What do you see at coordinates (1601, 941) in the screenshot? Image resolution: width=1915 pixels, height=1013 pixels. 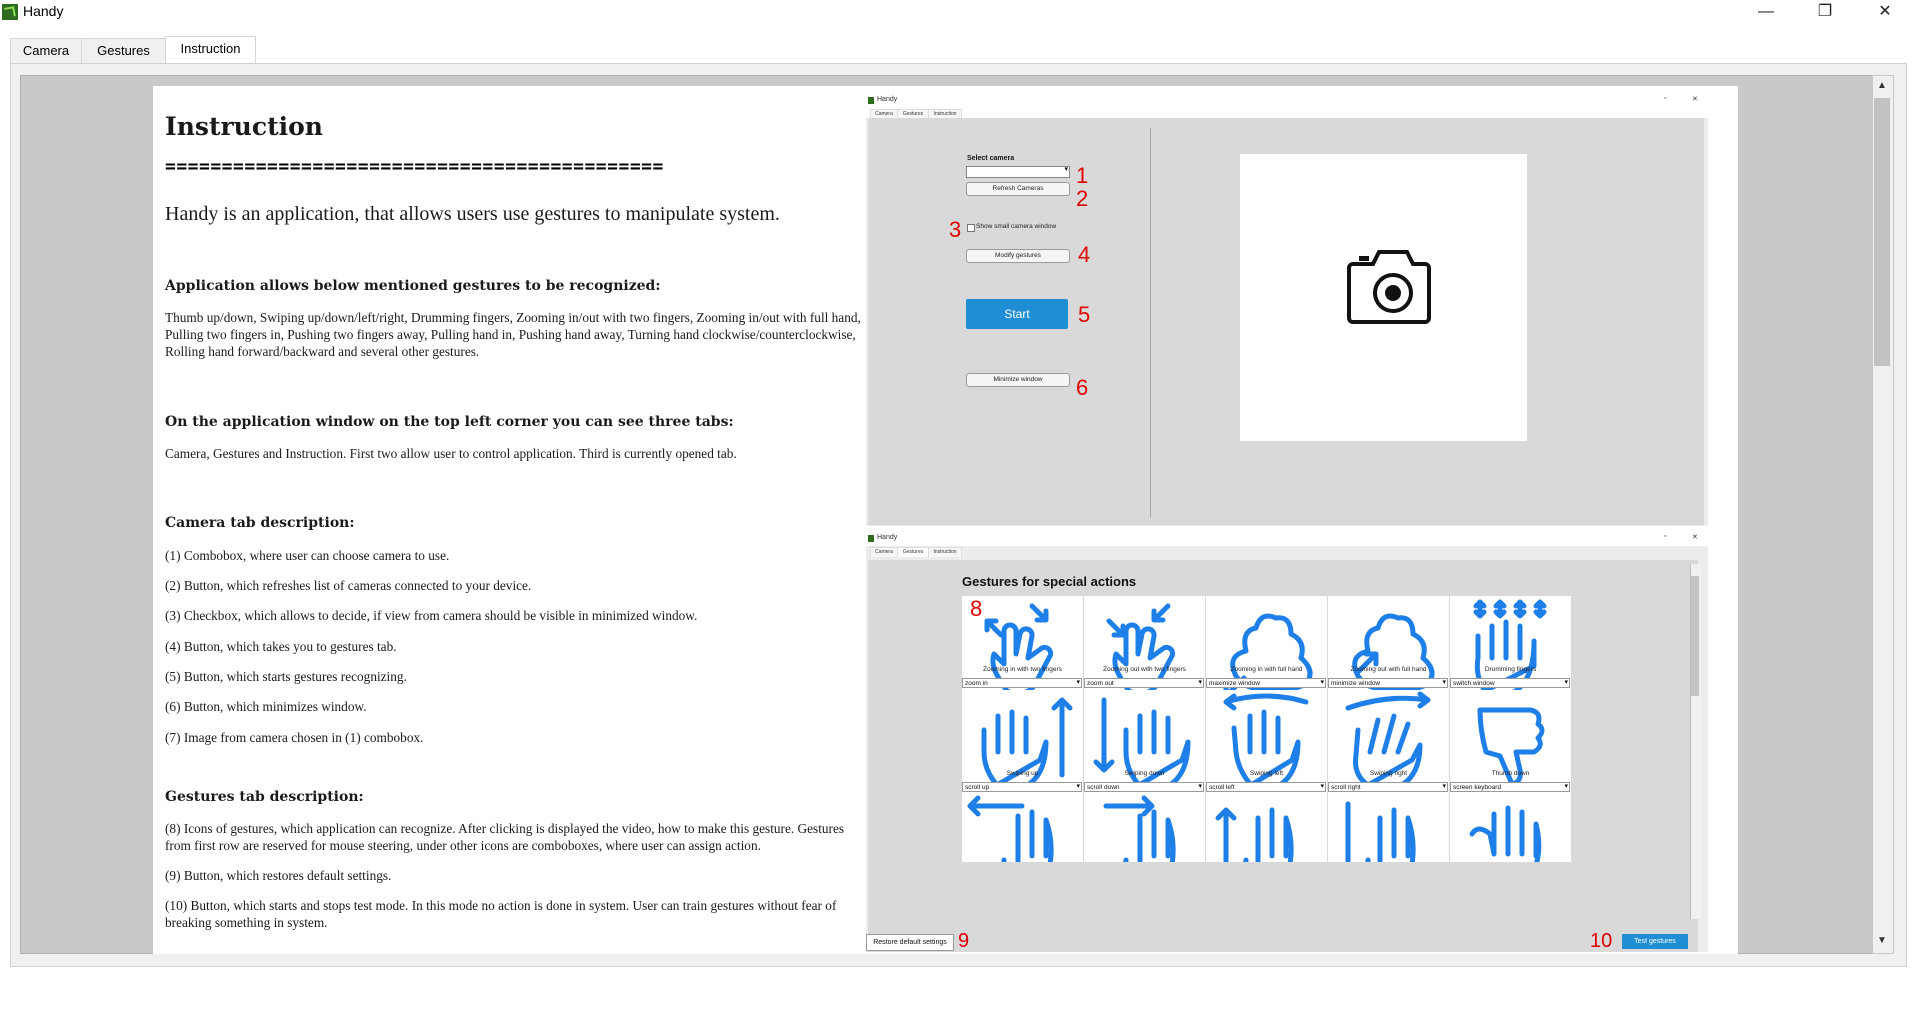 I see `callout-10: 10` at bounding box center [1601, 941].